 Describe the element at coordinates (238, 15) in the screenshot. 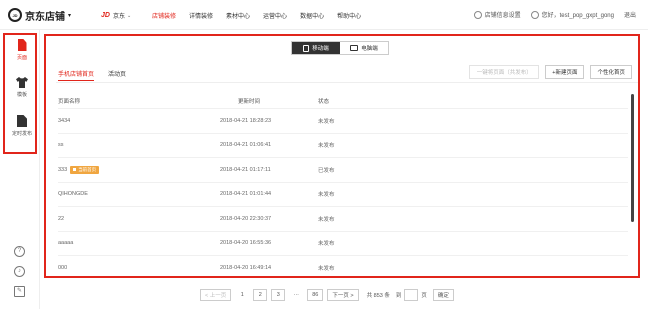

I see `nav-material-center: 素材中心` at that location.